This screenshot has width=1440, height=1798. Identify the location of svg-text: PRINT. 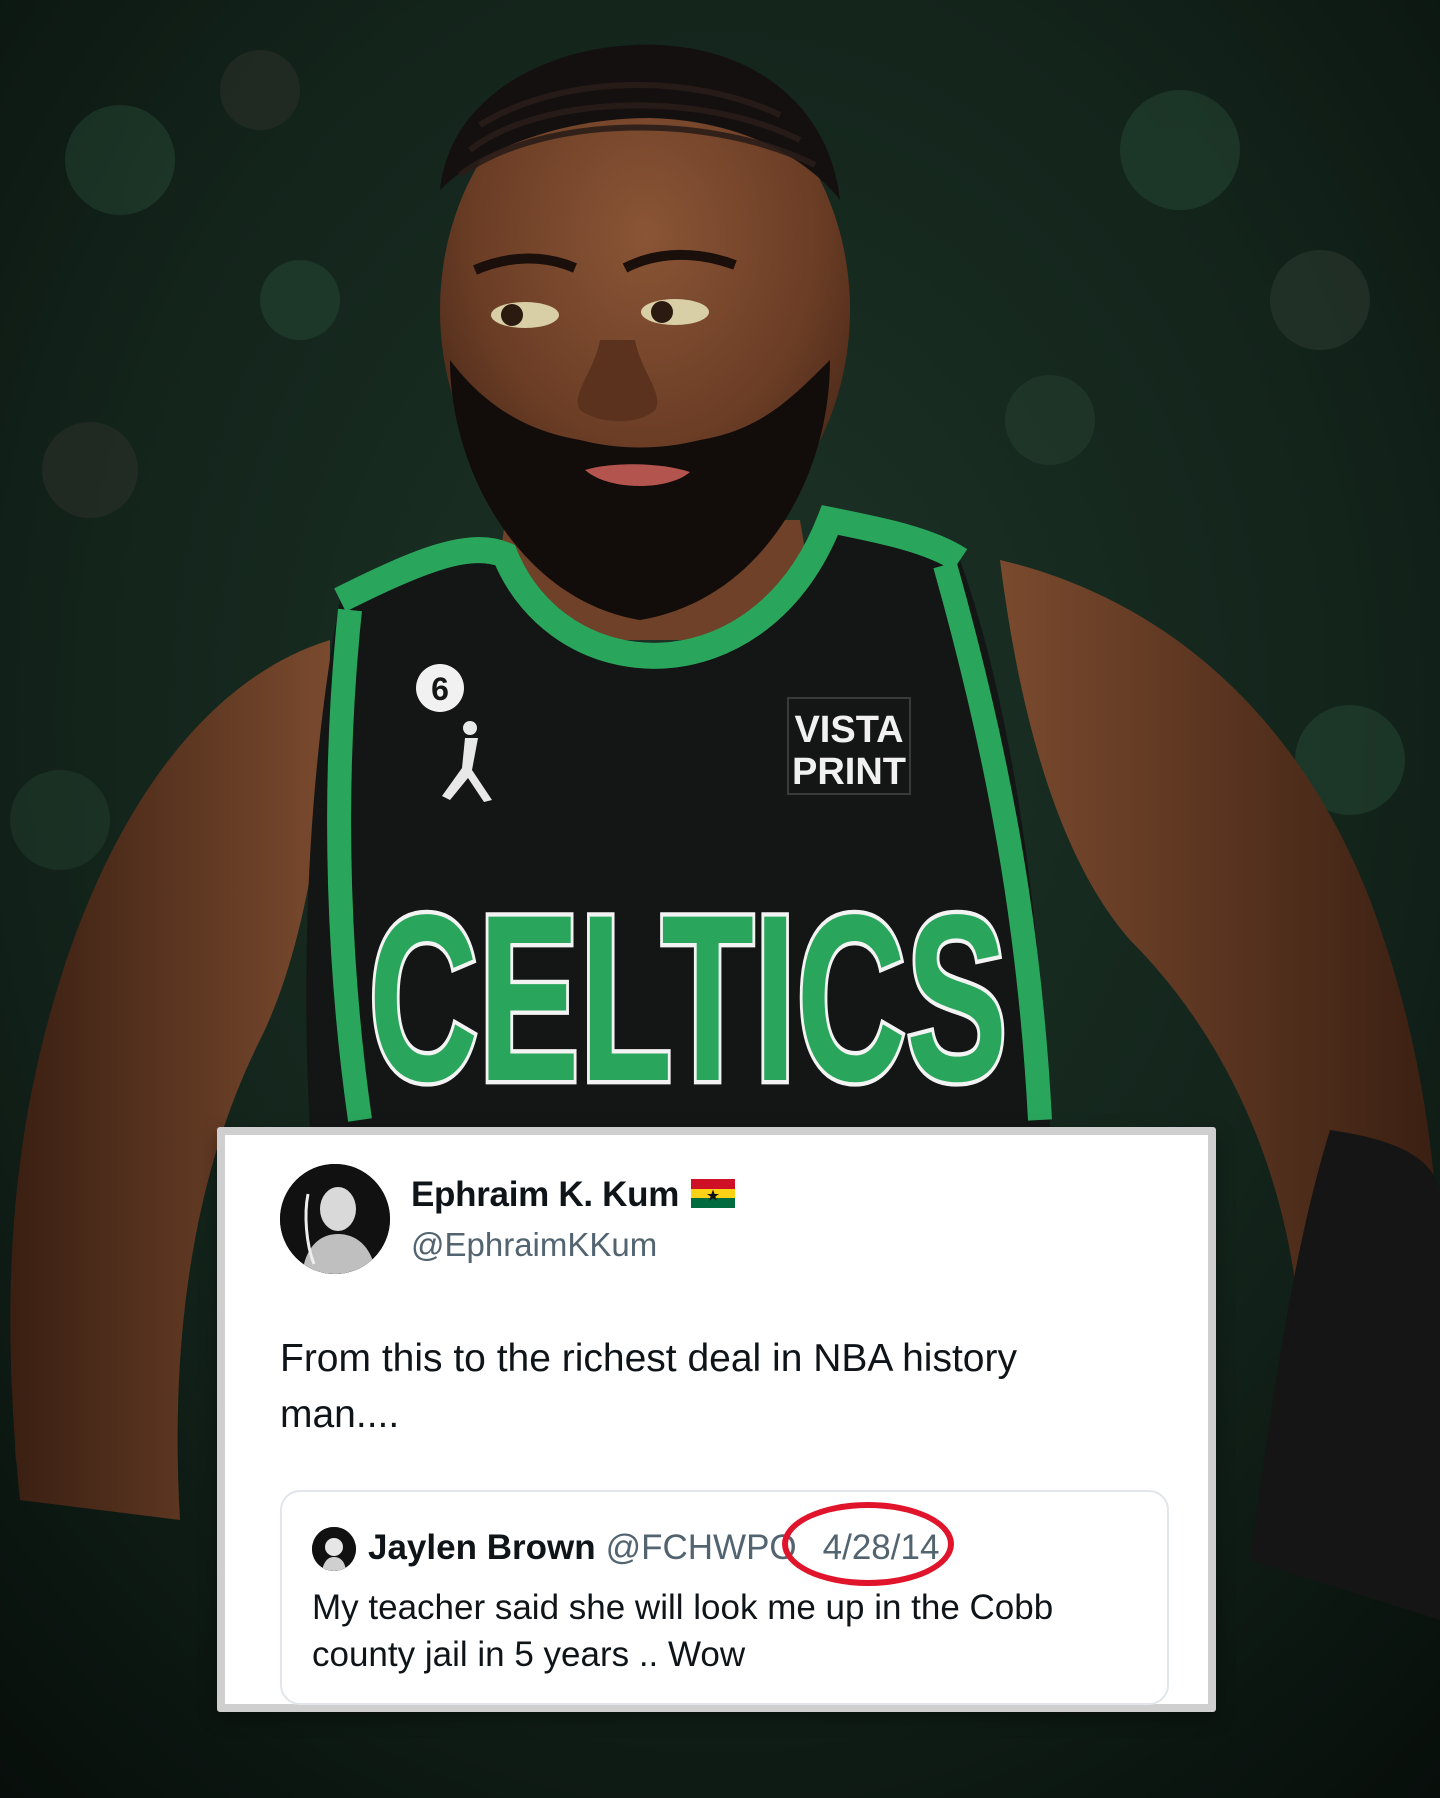
(849, 772).